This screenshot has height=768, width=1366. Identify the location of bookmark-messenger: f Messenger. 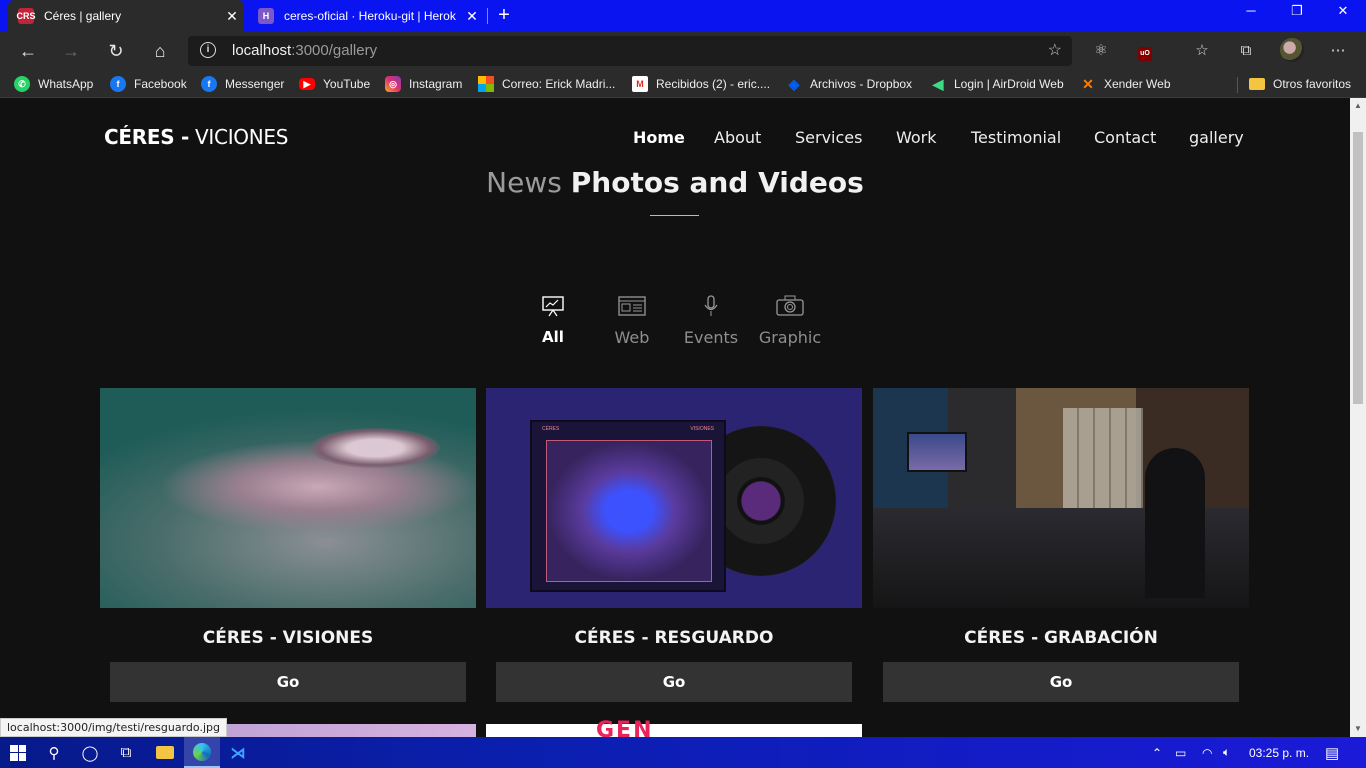
(242, 84).